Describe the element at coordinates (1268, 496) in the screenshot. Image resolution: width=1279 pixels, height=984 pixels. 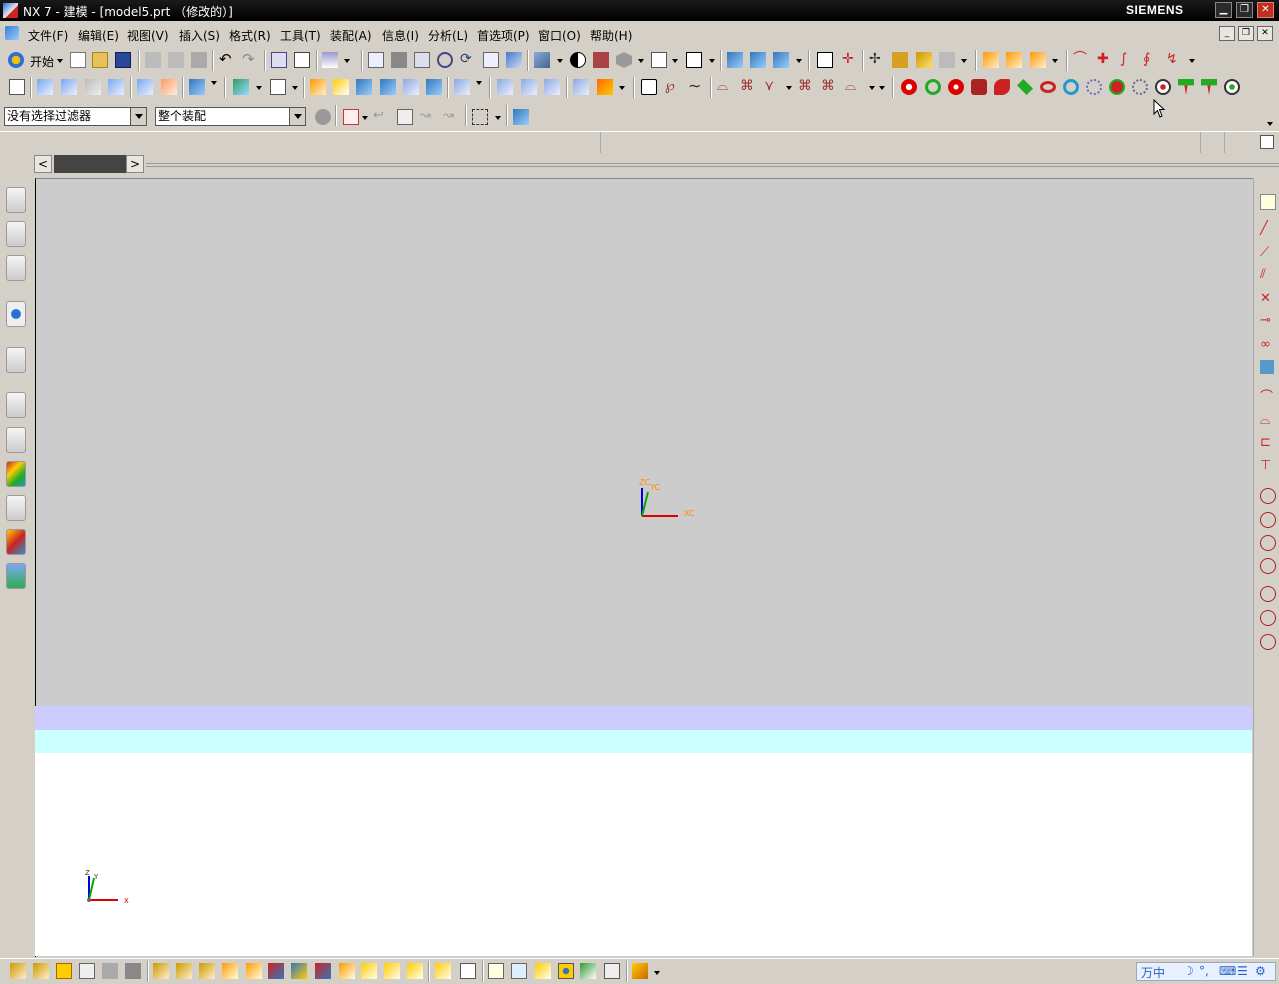
I see `circle-center-icon` at that location.